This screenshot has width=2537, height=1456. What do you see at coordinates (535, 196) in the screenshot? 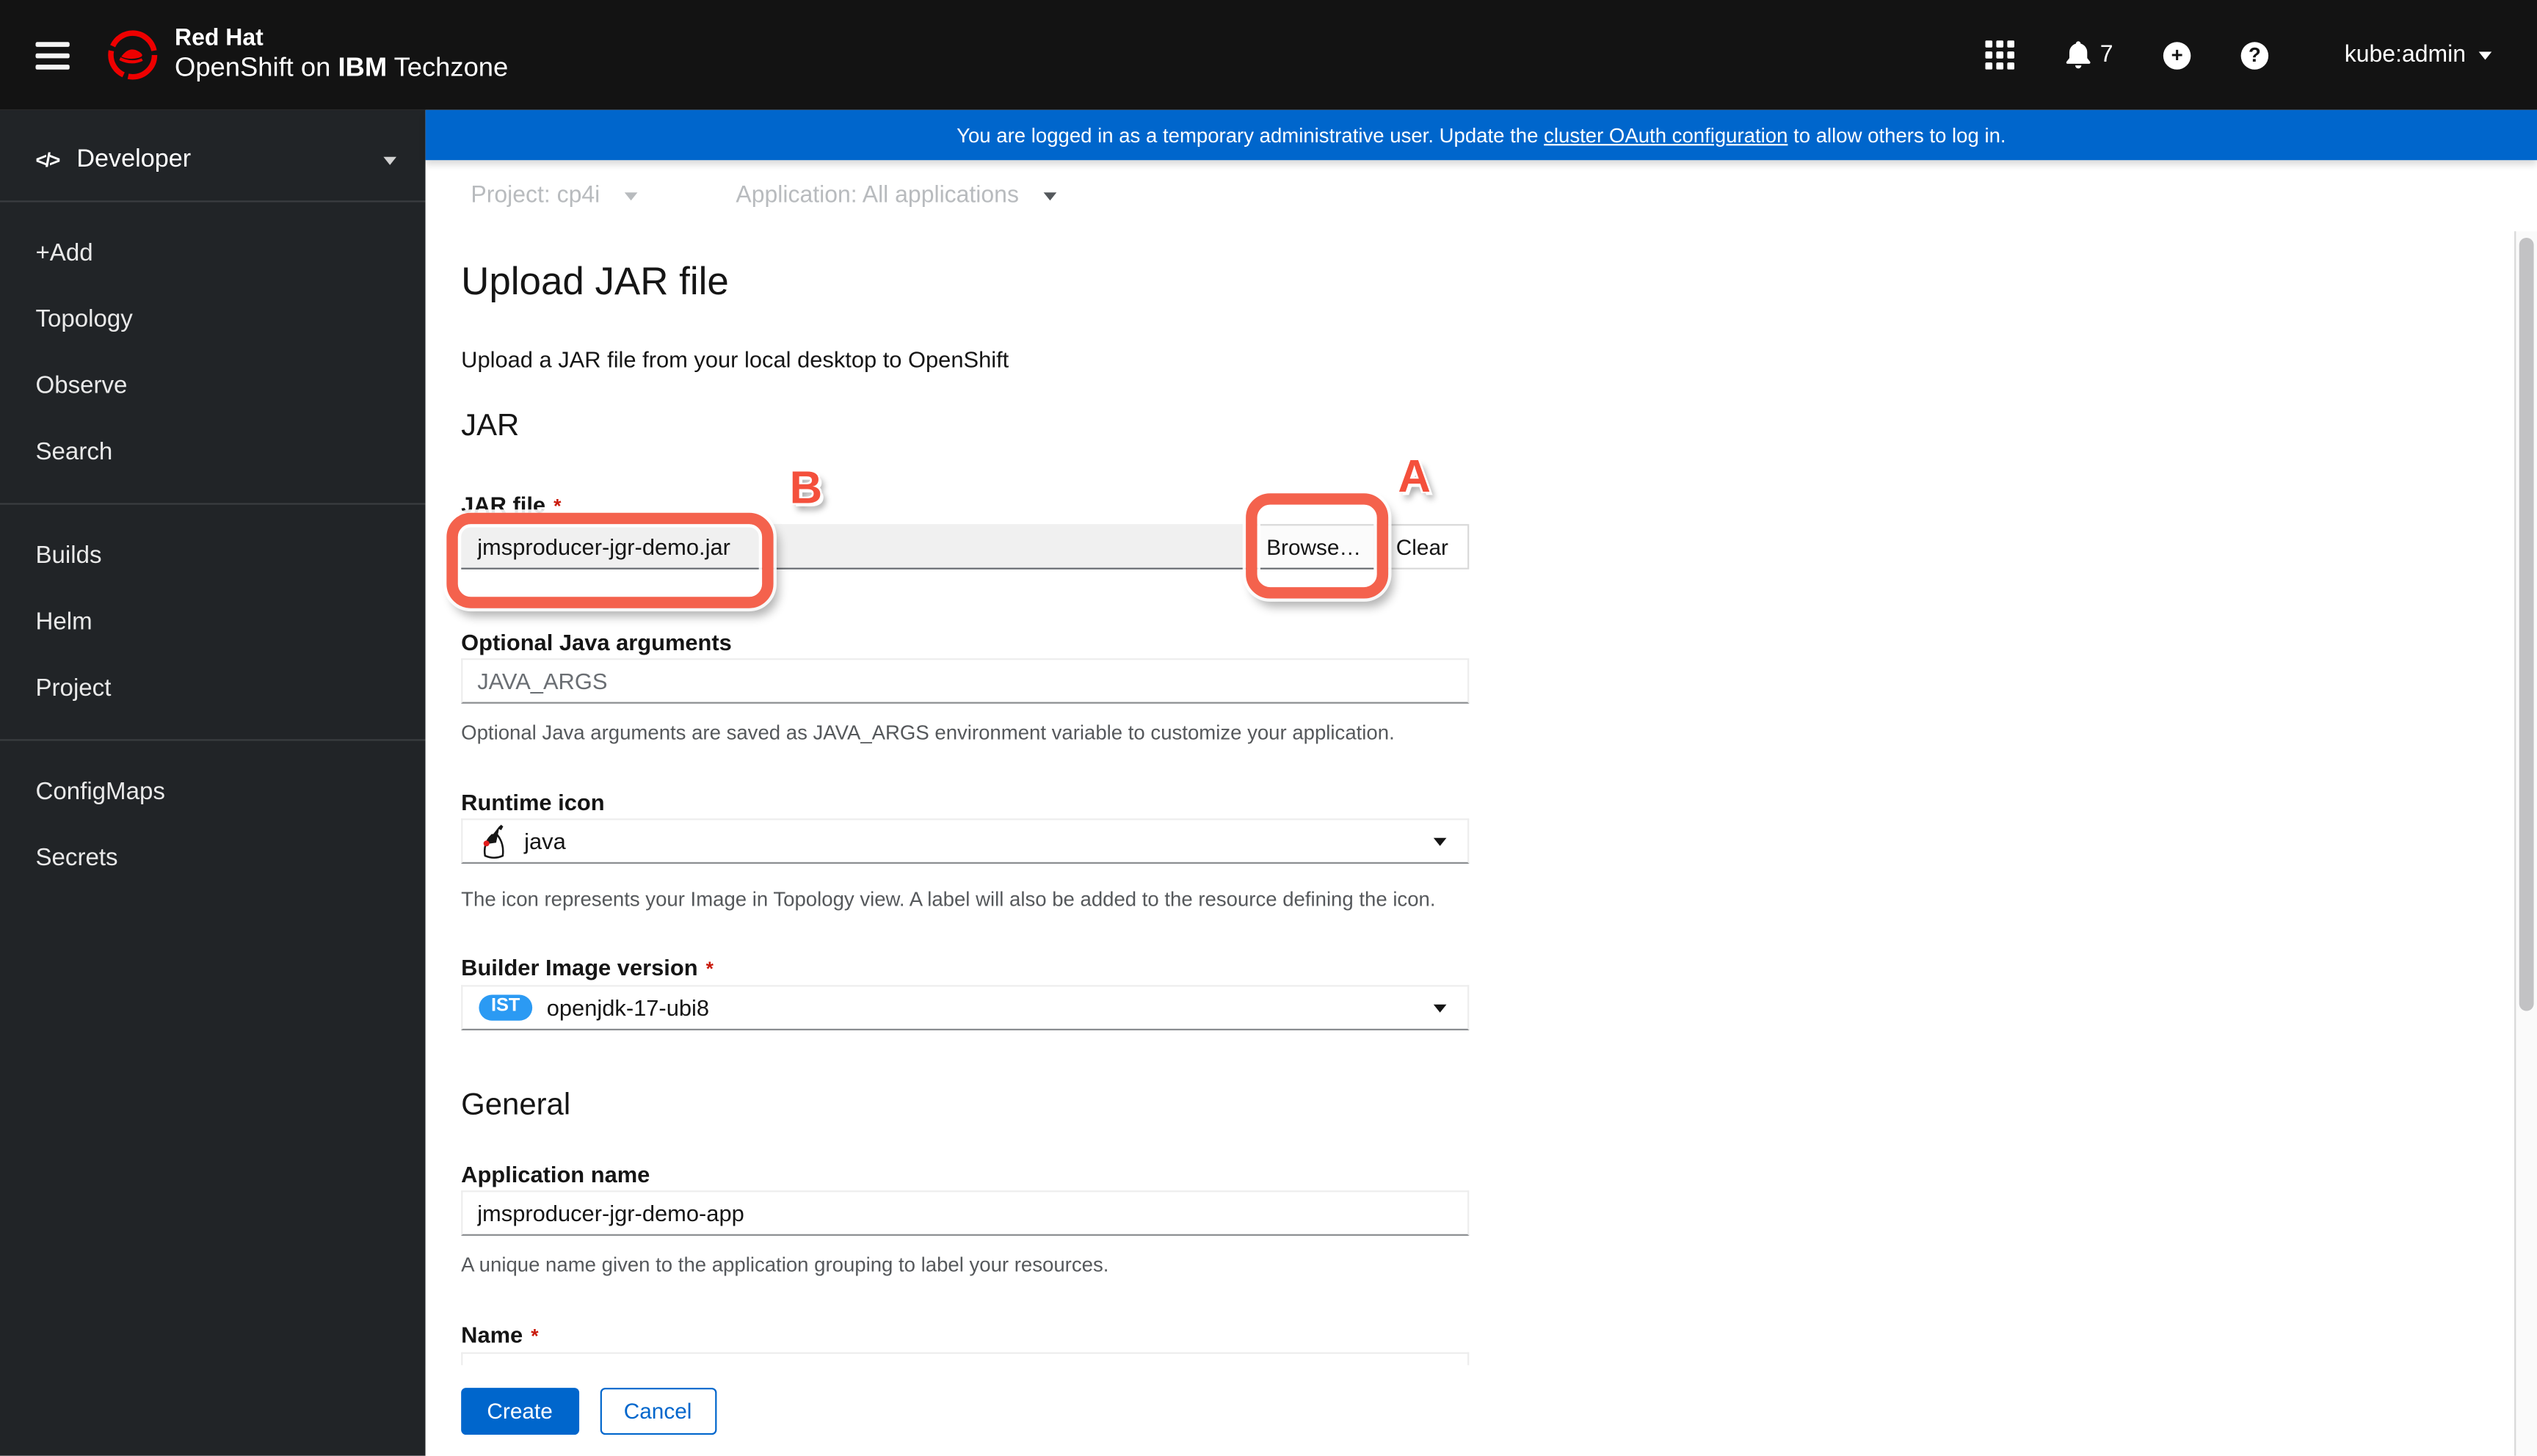
I see `project-selector-label: Project: cp4i` at bounding box center [535, 196].